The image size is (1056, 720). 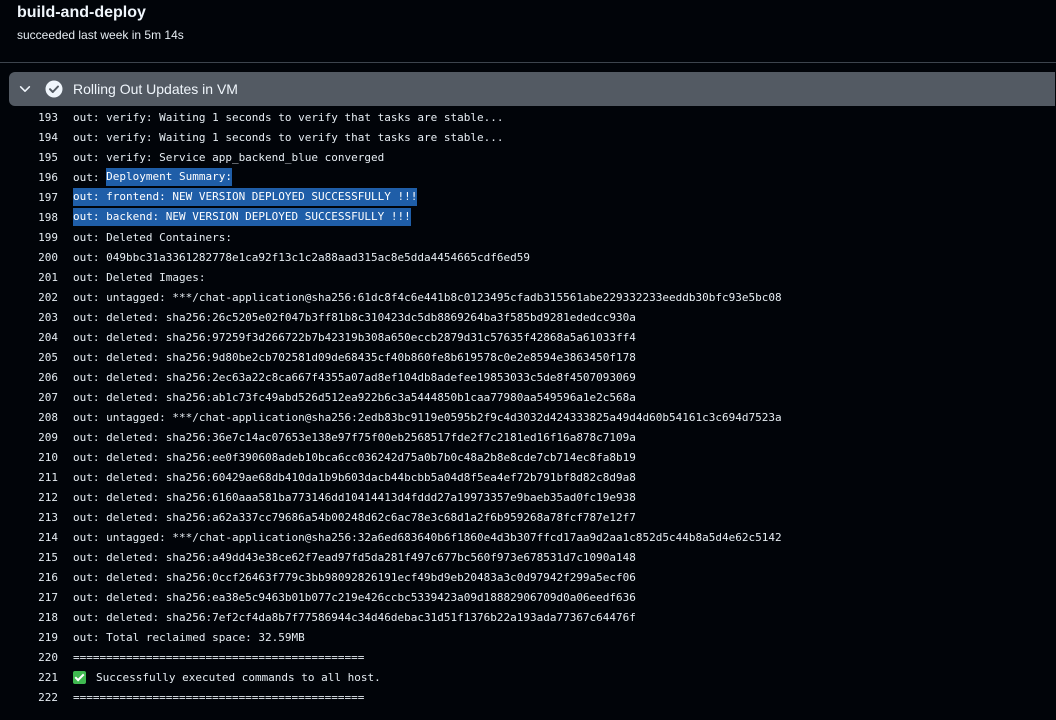 What do you see at coordinates (29, 357) in the screenshot?
I see `line-number: 205` at bounding box center [29, 357].